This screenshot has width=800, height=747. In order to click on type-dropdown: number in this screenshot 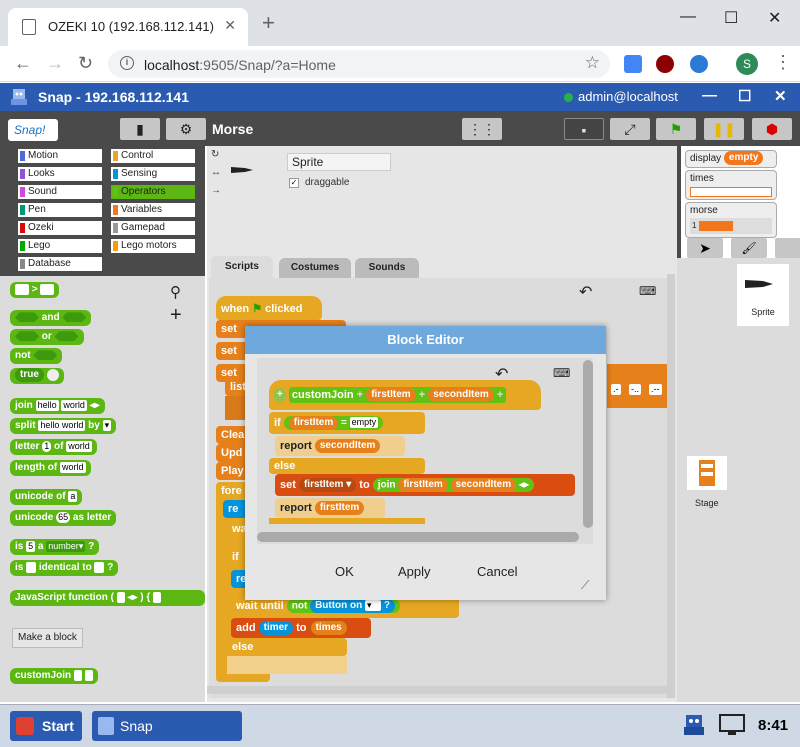, I will do `click(63, 546)`.